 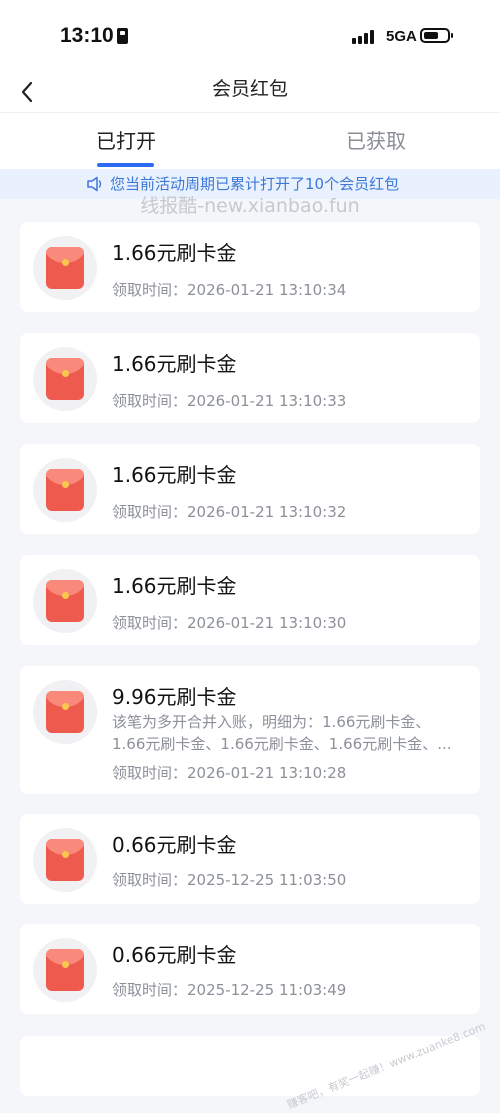 I want to click on record-card: 1.66元刷卡金 领取时间：2026-01-21 13:10:32, so click(x=250, y=489).